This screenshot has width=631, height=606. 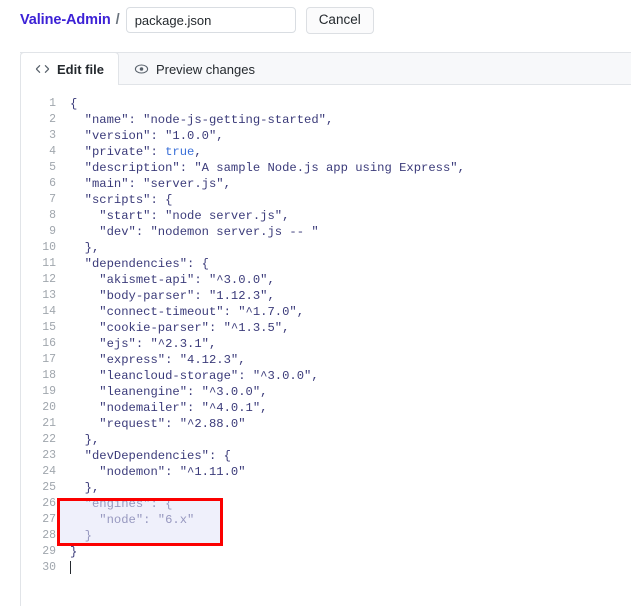 What do you see at coordinates (49, 343) in the screenshot?
I see `line-number: 16` at bounding box center [49, 343].